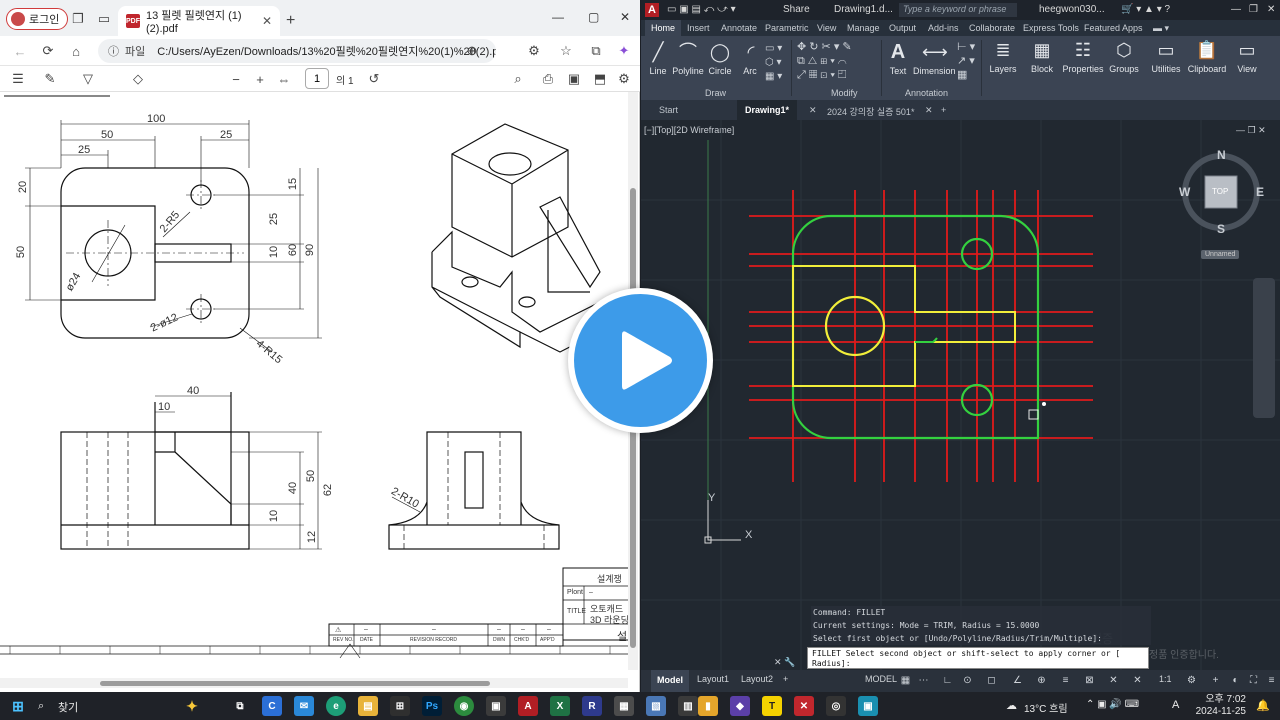 This screenshot has height=720, width=1280. Describe the element at coordinates (1051, 28) in the screenshot. I see `tab-express-tools: Express Tools` at that location.